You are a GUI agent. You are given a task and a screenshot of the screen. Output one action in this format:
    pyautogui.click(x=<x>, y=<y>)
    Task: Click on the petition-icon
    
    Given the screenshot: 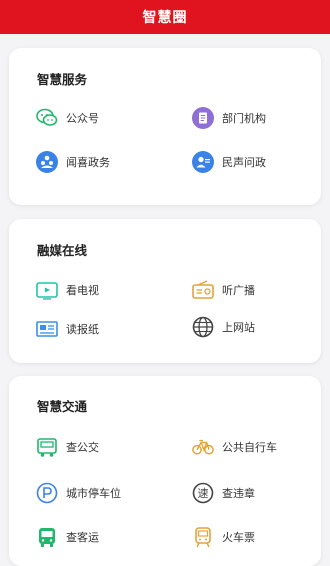 What is the action you would take?
    pyautogui.click(x=203, y=162)
    